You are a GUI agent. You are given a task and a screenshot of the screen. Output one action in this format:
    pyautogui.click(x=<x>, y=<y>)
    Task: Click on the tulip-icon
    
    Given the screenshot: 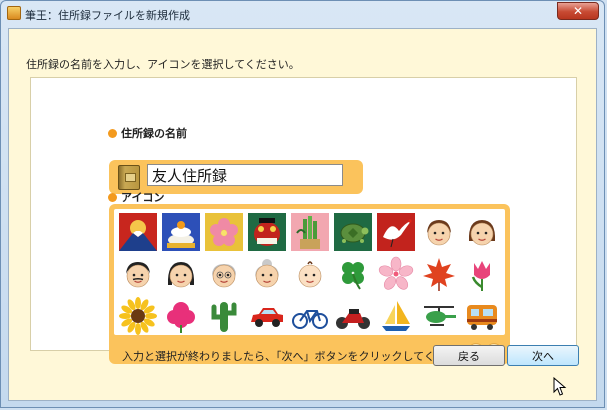 What is the action you would take?
    pyautogui.click(x=482, y=274)
    